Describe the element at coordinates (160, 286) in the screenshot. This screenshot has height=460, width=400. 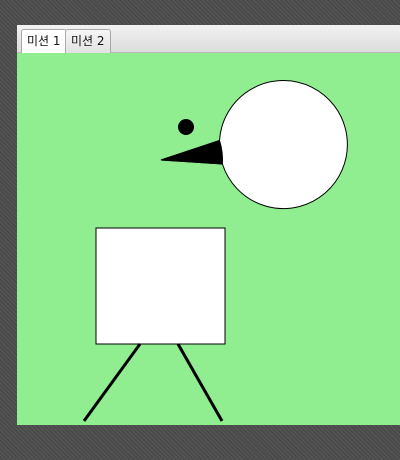
I see `figure-body` at that location.